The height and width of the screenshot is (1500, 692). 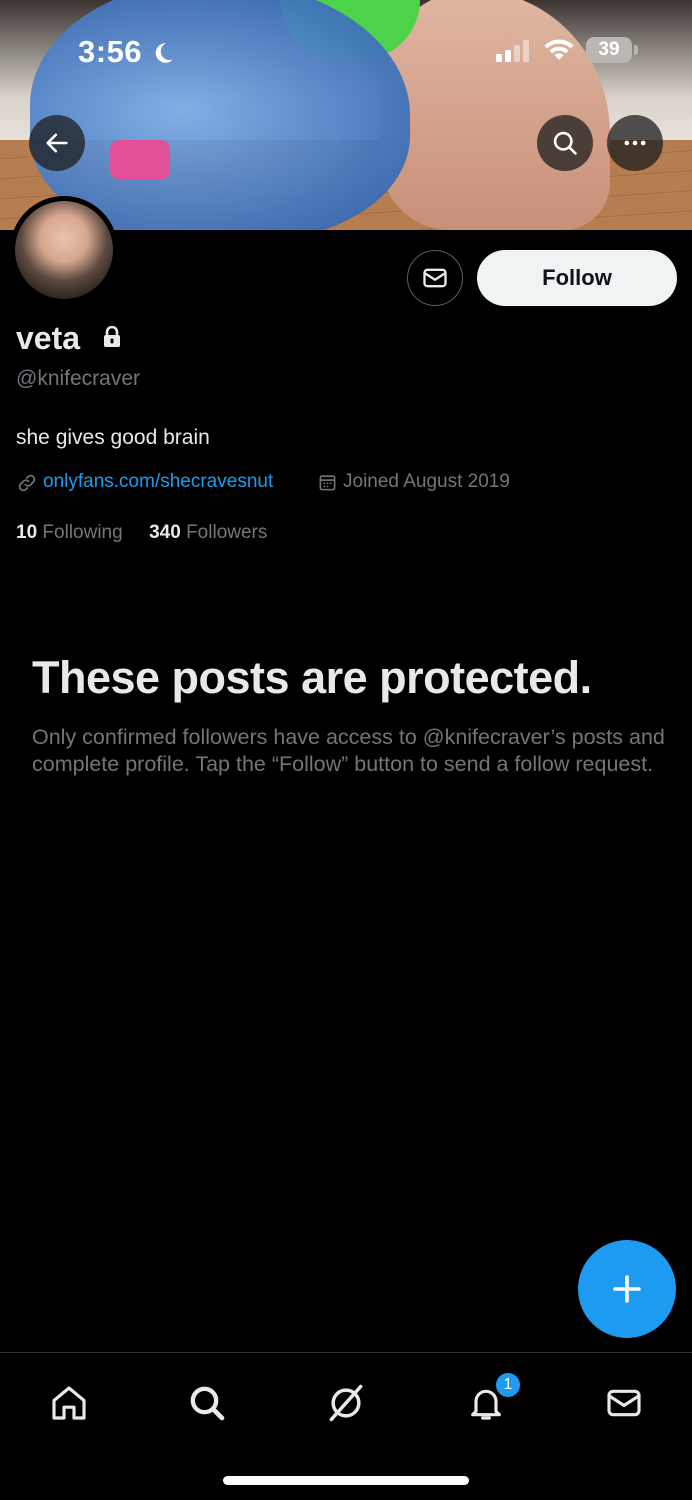 I want to click on direct-message-button, so click(x=435, y=278).